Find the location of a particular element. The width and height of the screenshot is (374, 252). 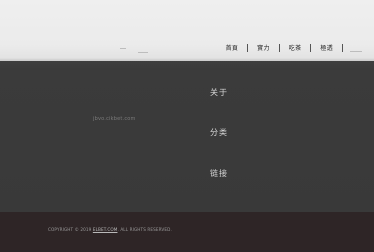

nav-link-tea: 吃茶 is located at coordinates (295, 47).